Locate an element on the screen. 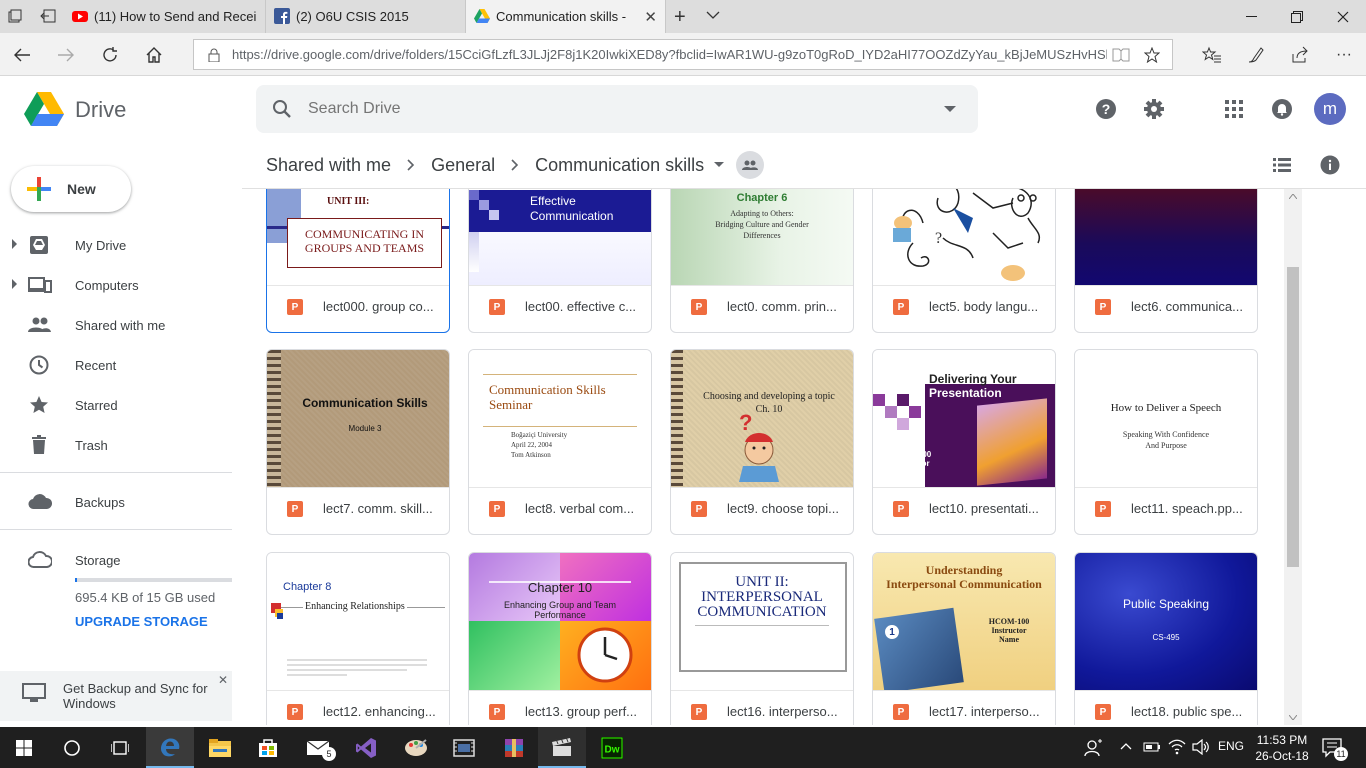 Image resolution: width=1366 pixels, height=768 pixels. mail-icon: 5 is located at coordinates (318, 747).